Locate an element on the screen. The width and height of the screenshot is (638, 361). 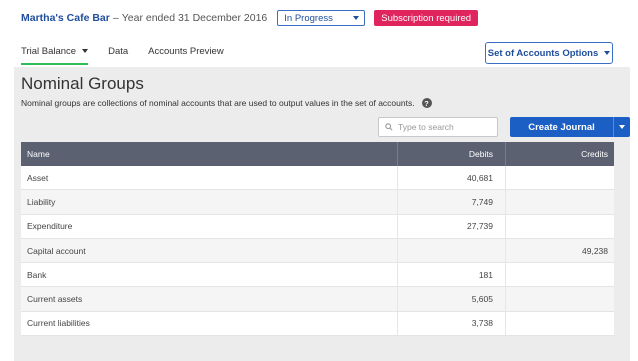
tab-accounts-preview: Accounts Preview is located at coordinates (186, 53).